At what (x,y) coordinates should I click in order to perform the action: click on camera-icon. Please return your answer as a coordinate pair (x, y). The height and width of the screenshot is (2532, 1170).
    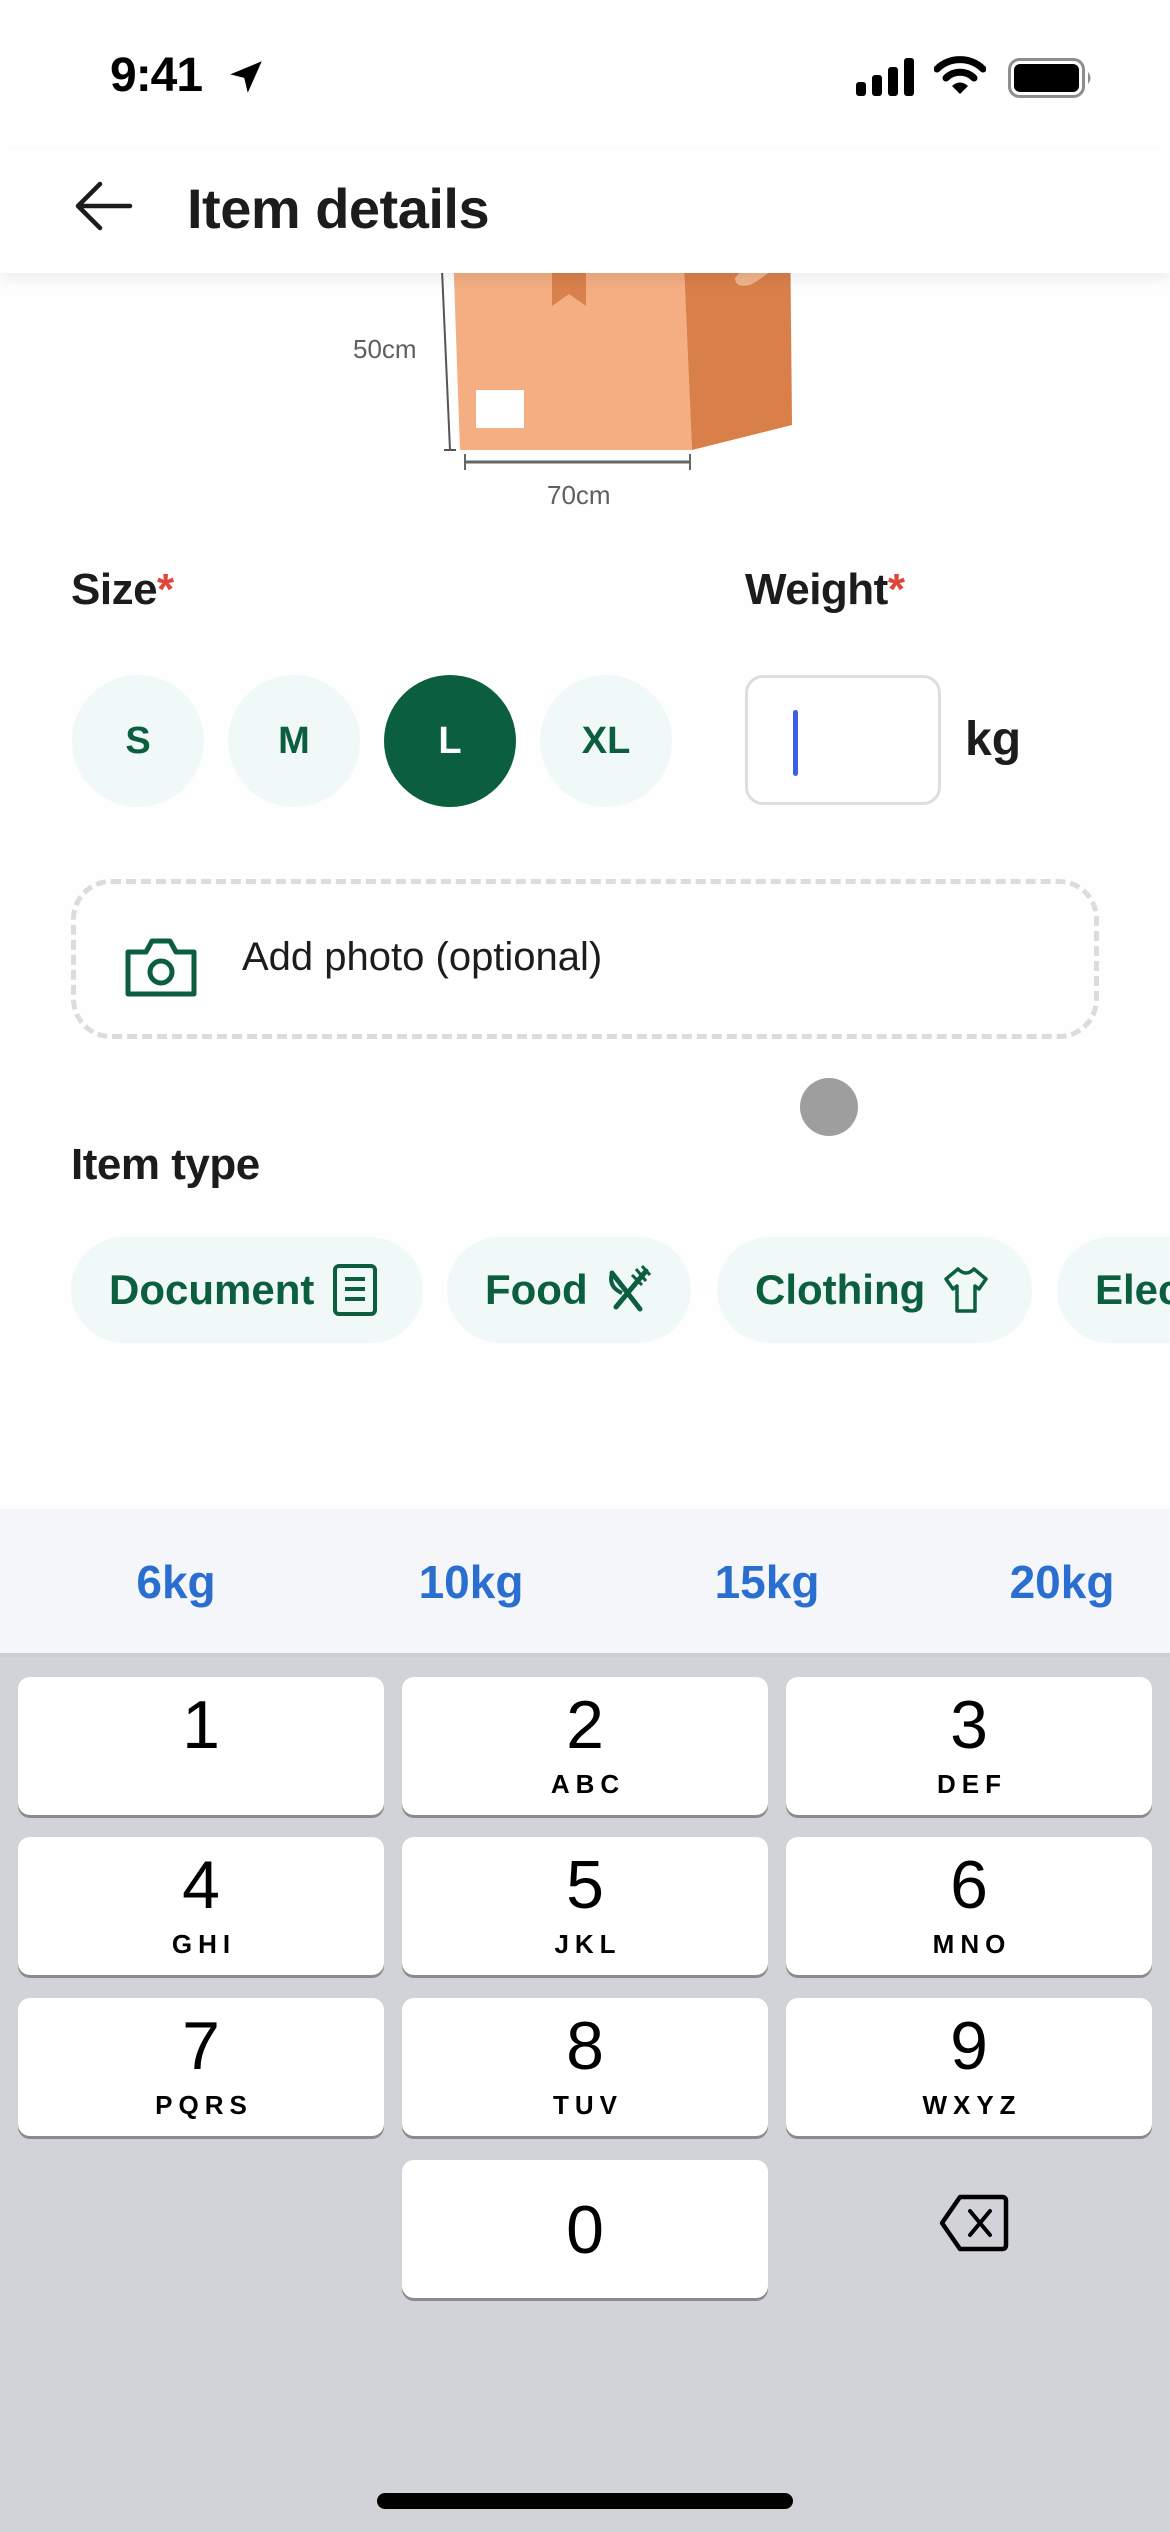
    Looking at the image, I should click on (161, 967).